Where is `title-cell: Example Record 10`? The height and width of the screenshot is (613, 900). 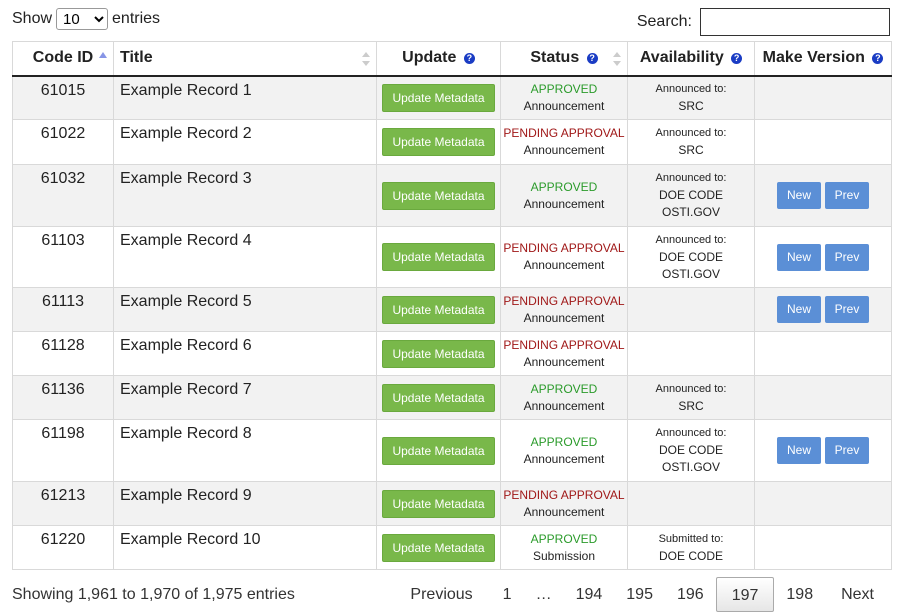 title-cell: Example Record 10 is located at coordinates (245, 547).